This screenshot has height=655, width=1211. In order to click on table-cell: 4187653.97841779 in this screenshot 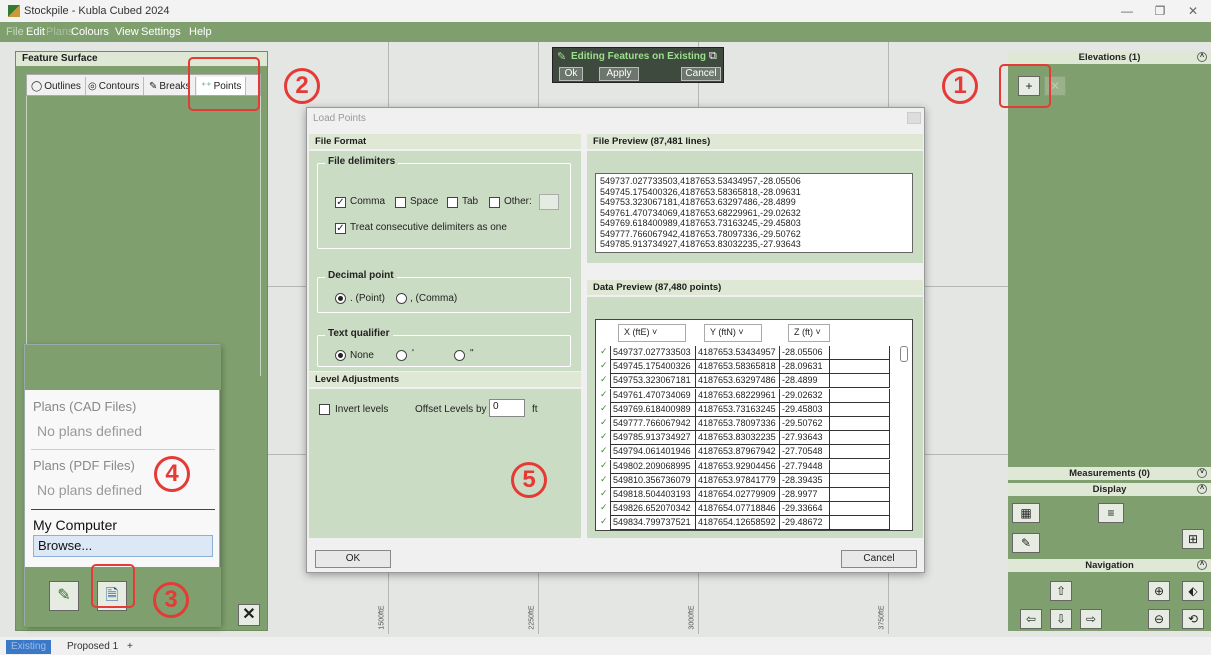, I will do `click(738, 480)`.